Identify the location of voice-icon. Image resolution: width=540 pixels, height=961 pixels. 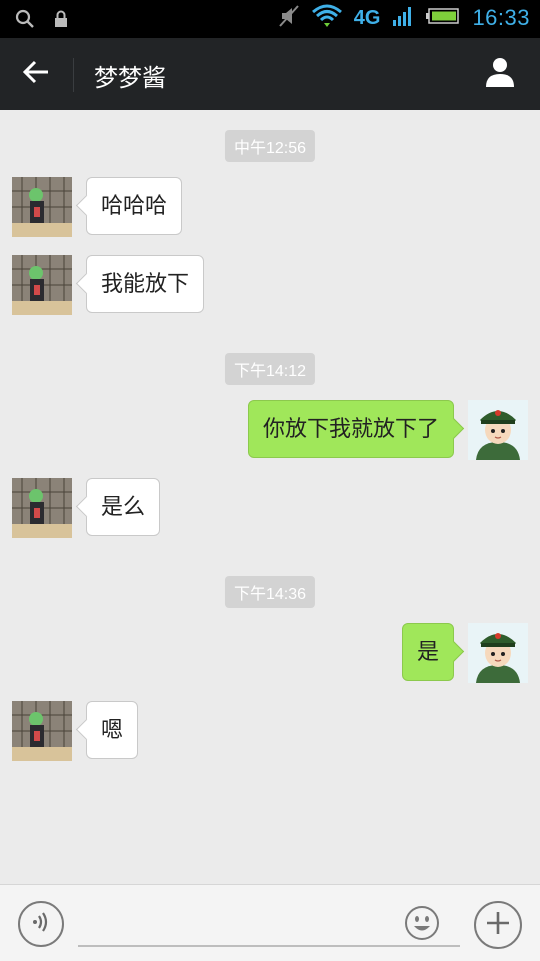
(41, 924).